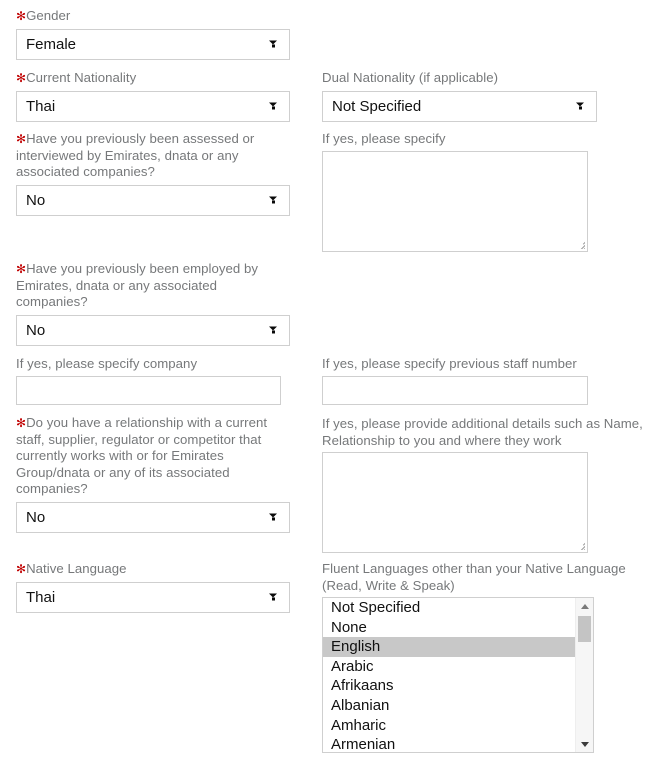 The image size is (654, 758). I want to click on label-native-language: ✻Native Language, so click(156, 569).